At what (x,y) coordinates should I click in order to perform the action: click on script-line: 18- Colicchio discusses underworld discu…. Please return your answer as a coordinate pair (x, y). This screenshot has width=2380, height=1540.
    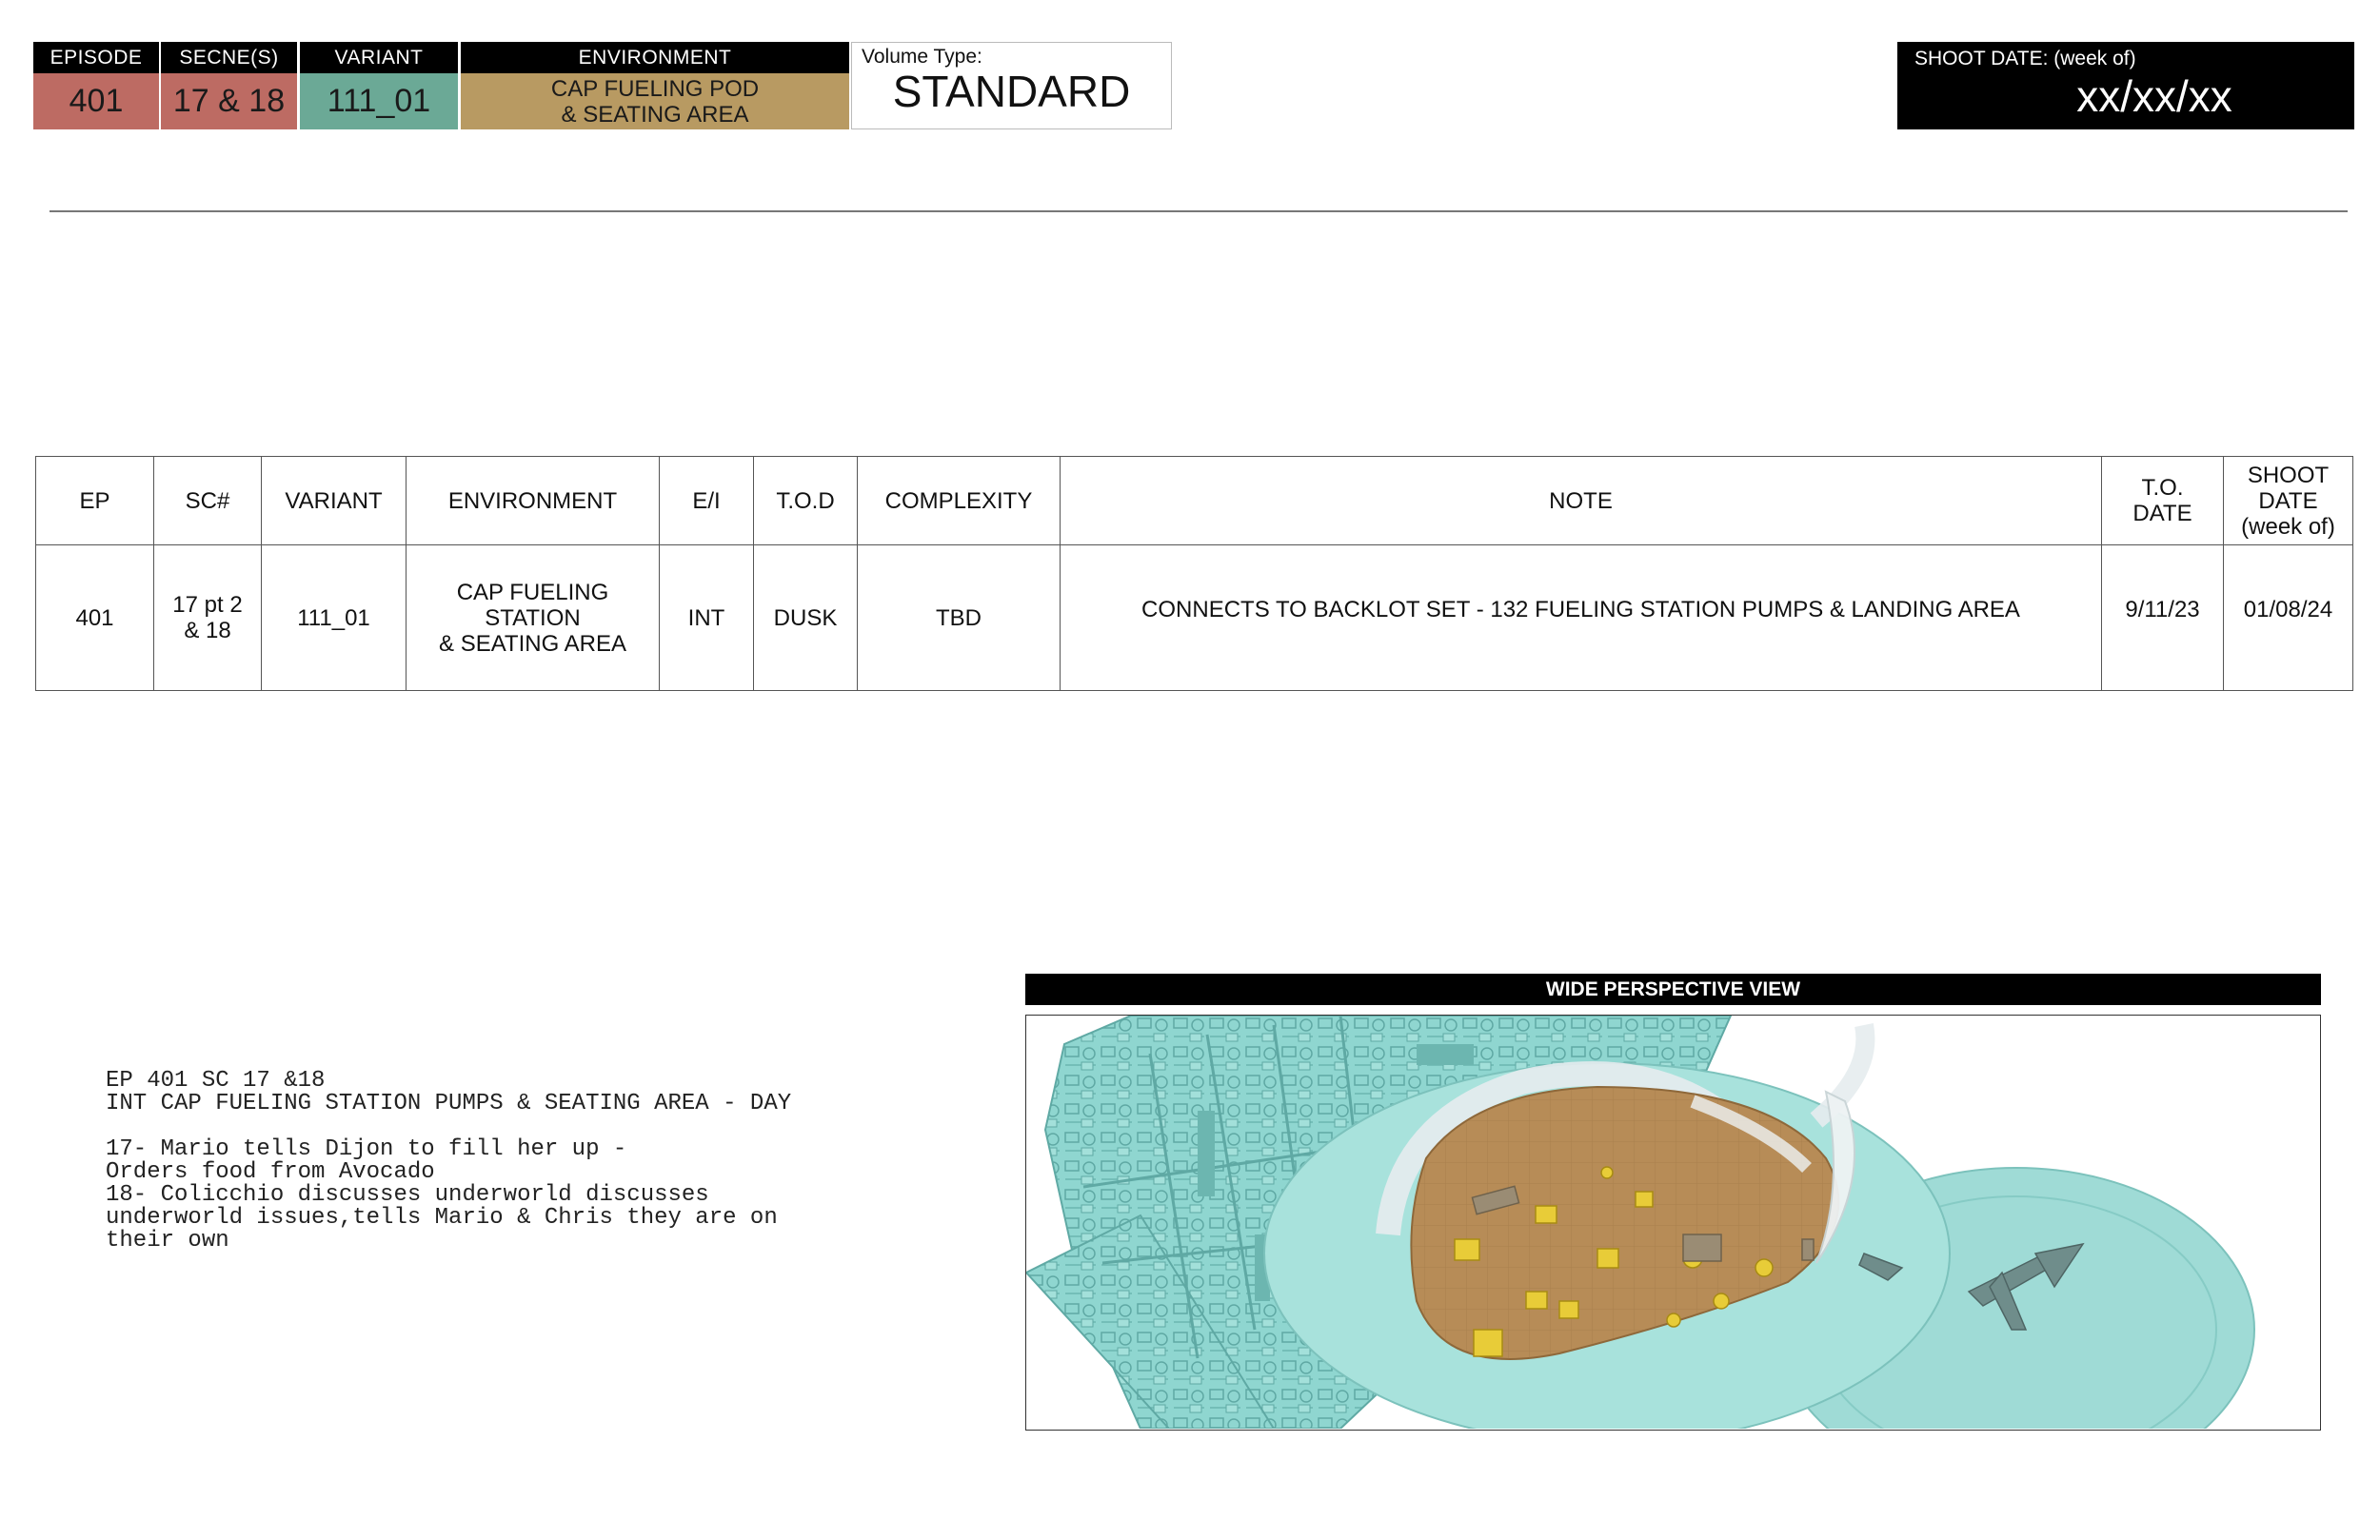
    Looking at the image, I should click on (407, 1195).